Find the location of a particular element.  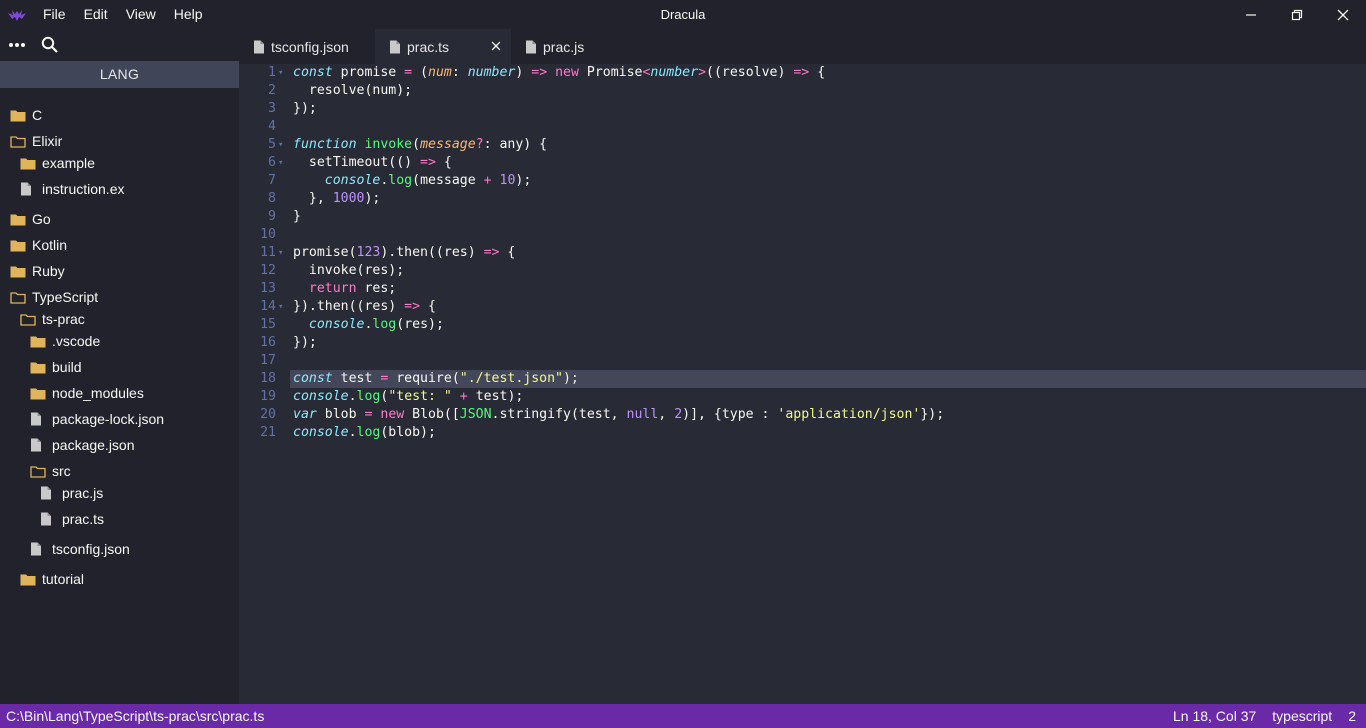

search-button is located at coordinates (50, 45).